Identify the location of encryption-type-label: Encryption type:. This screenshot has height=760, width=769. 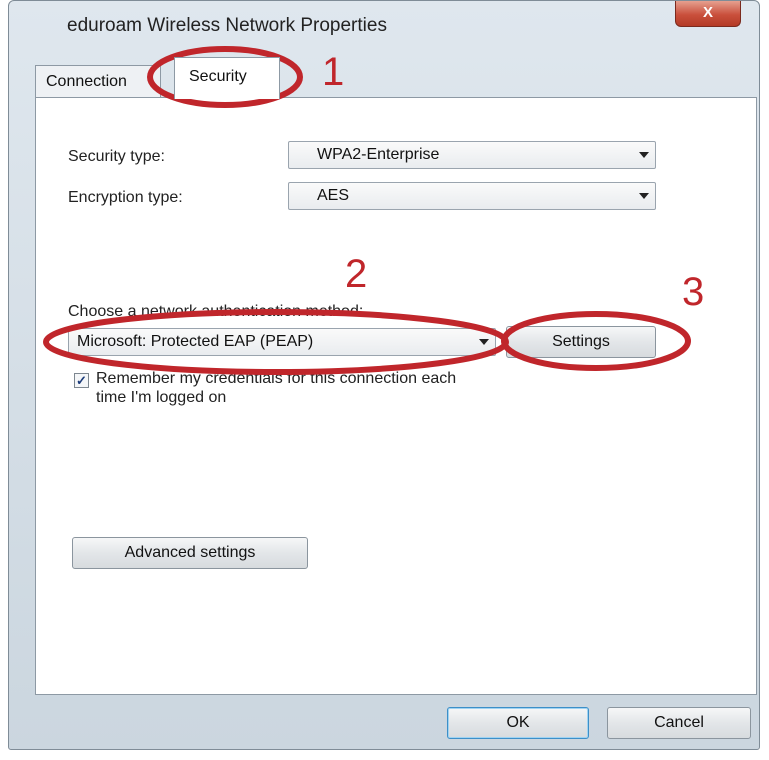
(125, 197).